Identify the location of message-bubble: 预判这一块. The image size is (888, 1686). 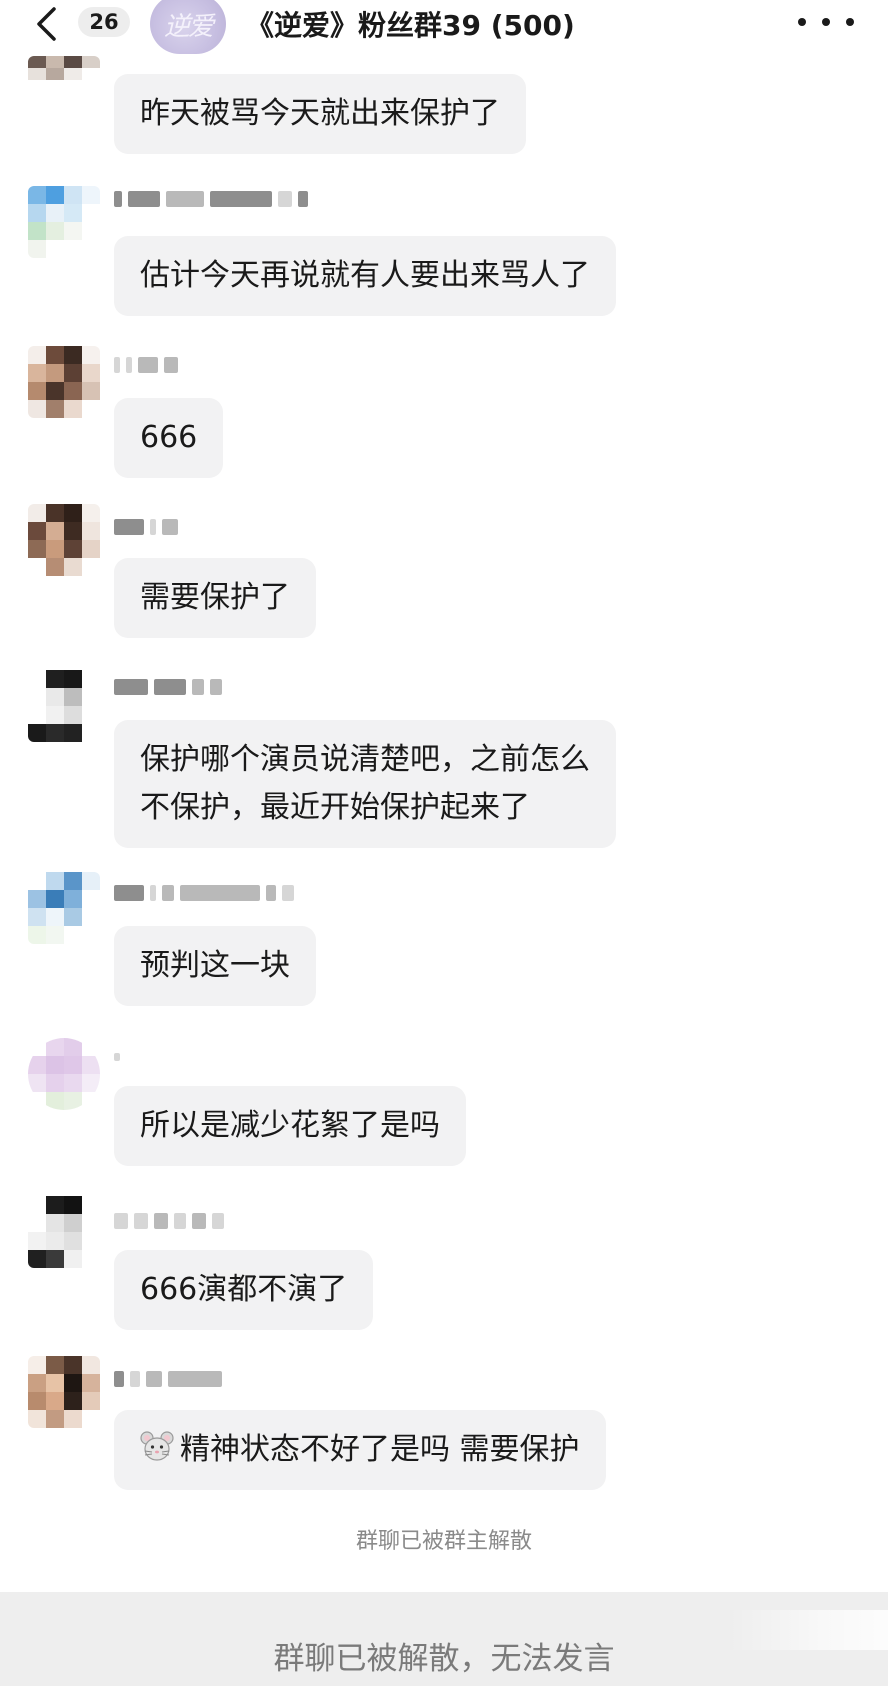
(215, 966).